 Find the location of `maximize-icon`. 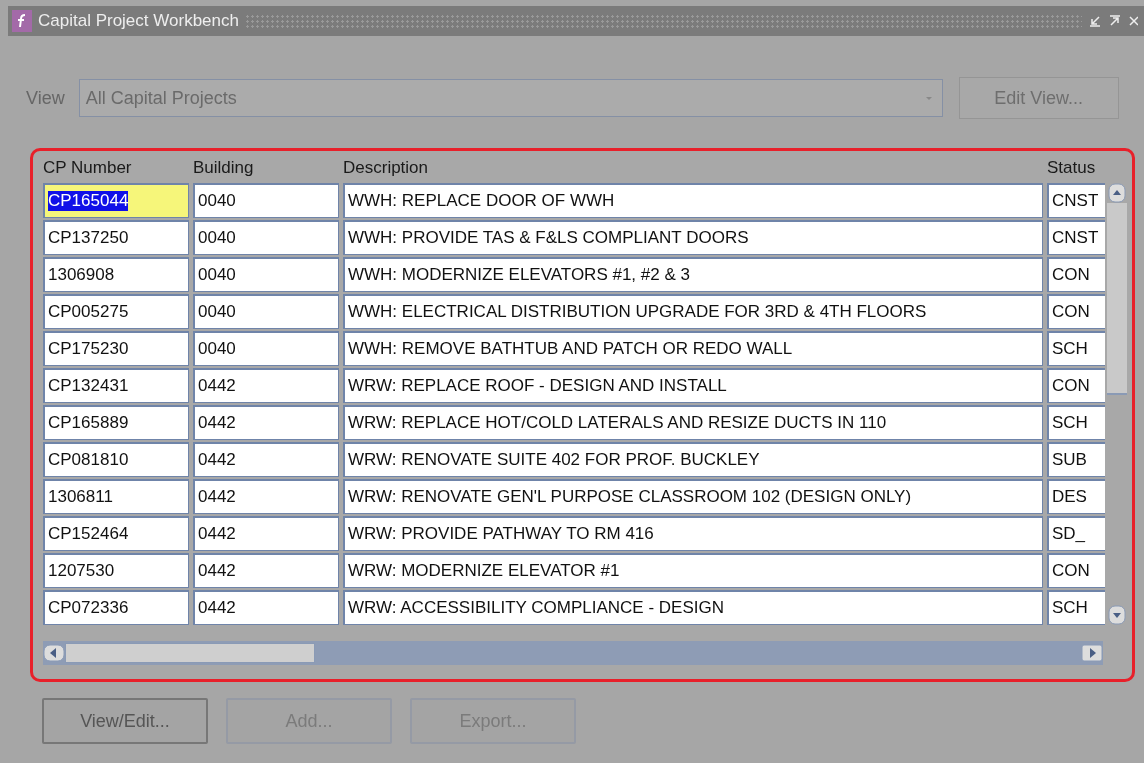

maximize-icon is located at coordinates (1115, 21).